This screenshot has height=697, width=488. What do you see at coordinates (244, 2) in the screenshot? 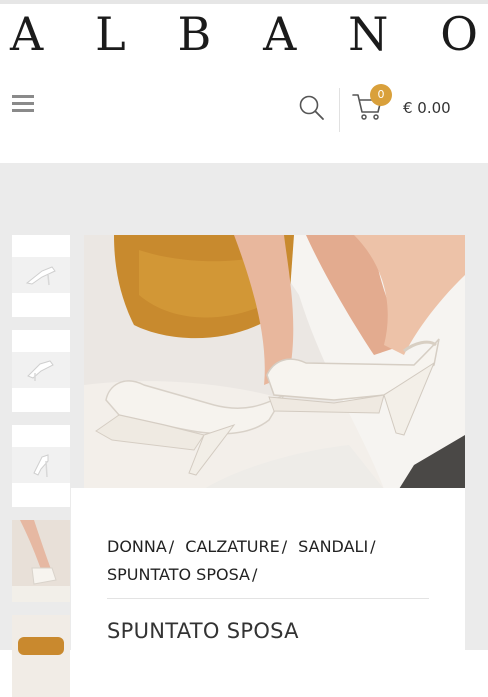
I see `top-border` at bounding box center [244, 2].